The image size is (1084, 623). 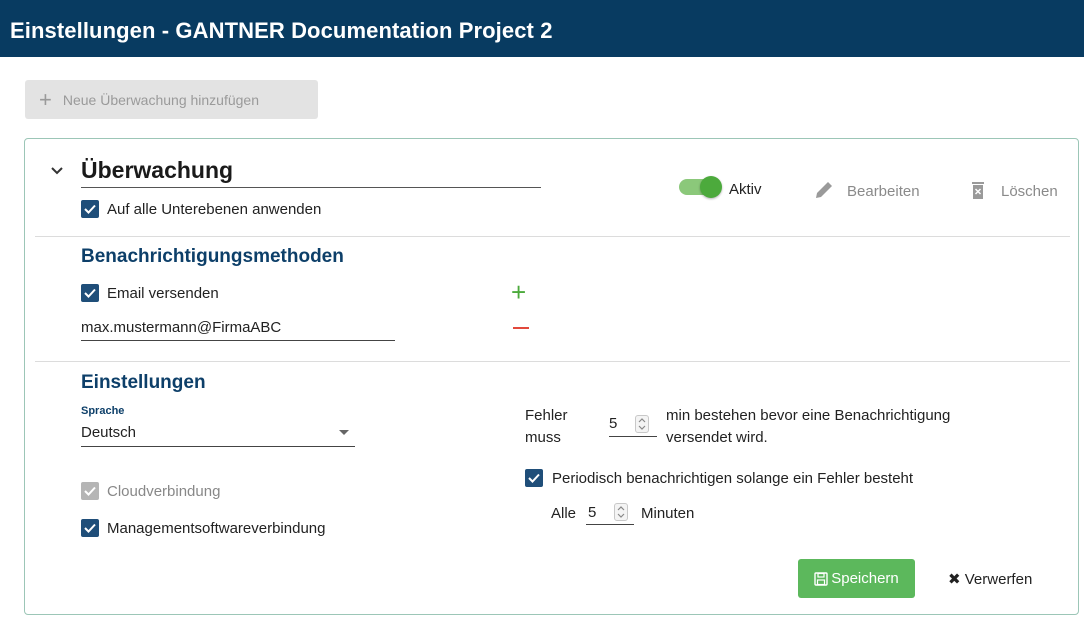 What do you see at coordinates (57, 171) in the screenshot?
I see `chevron-down-icon` at bounding box center [57, 171].